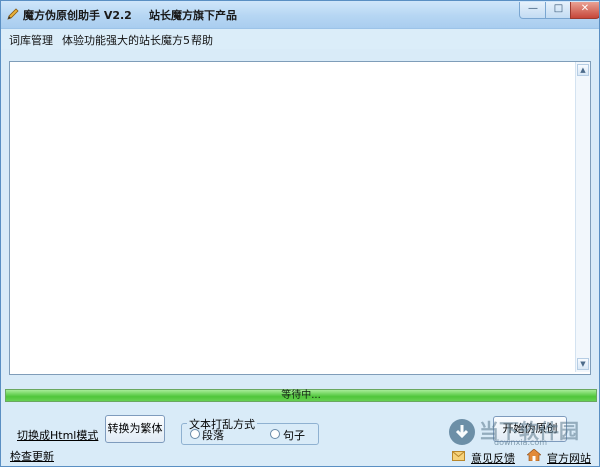 This screenshot has width=600, height=467. Describe the element at coordinates (569, 458) in the screenshot. I see `official-website-link: 官方网站` at that location.